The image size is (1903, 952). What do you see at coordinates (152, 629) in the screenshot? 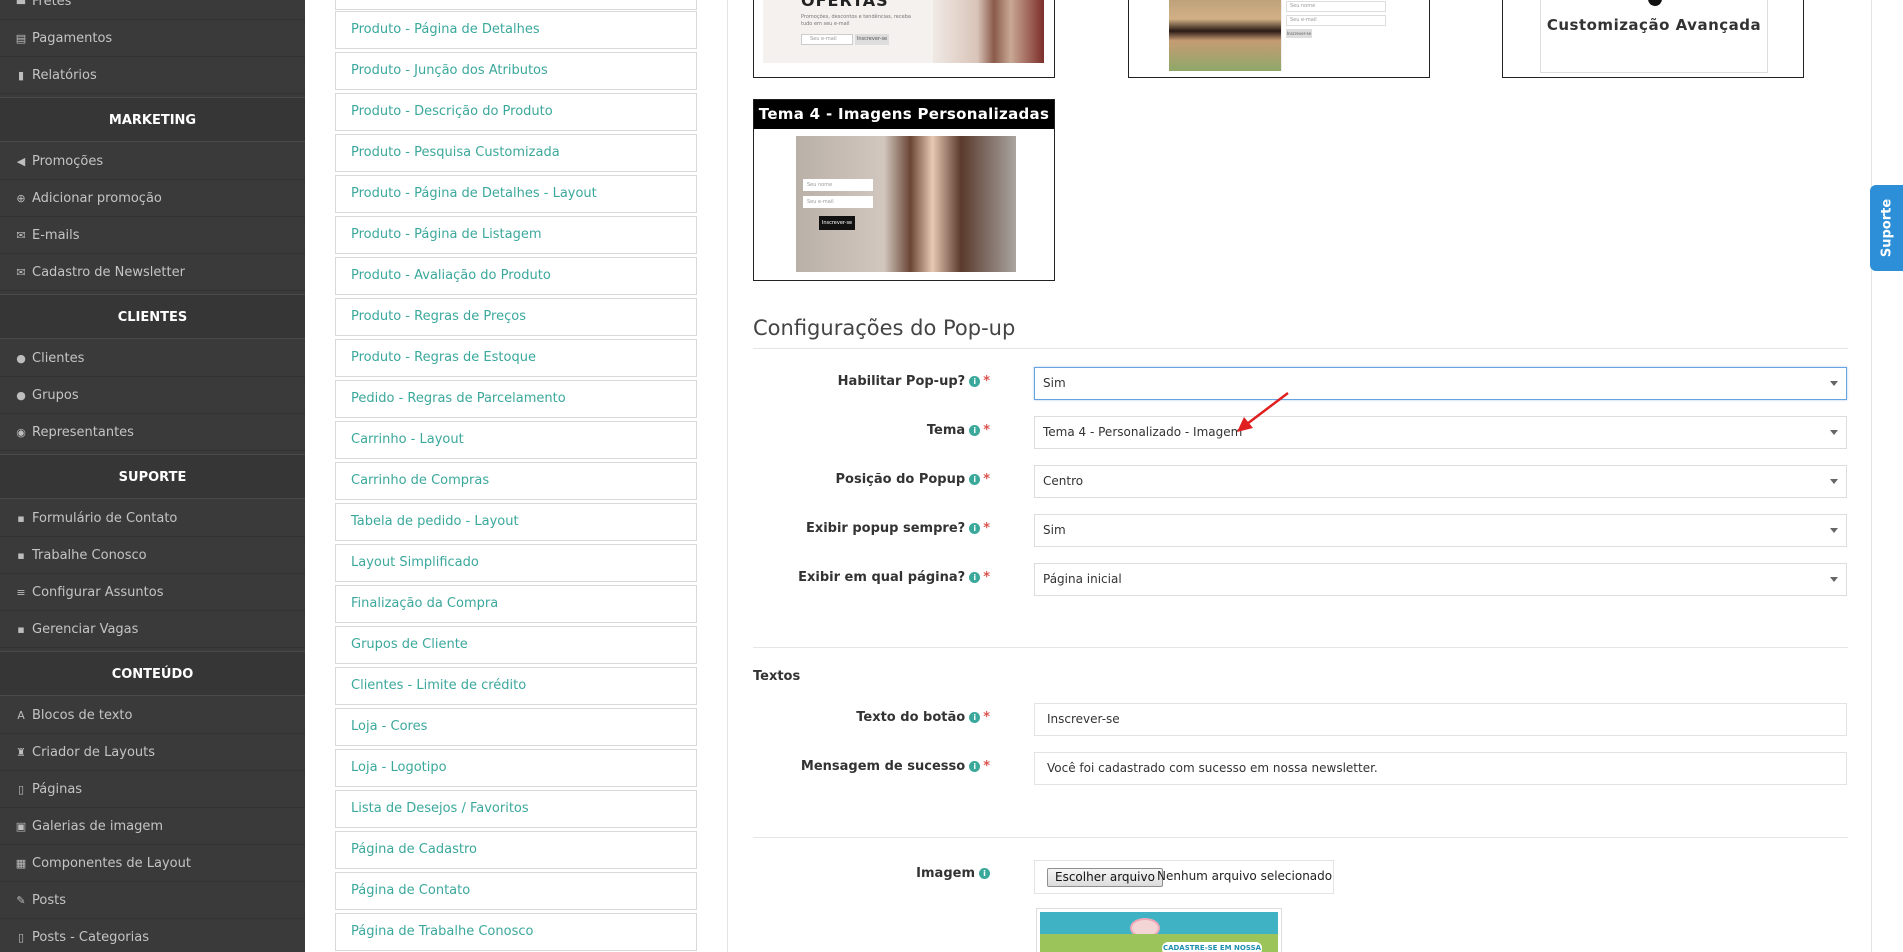
I see `sidebar-item-gerenciar-vagas: ▪ Gerenciar Vagas` at bounding box center [152, 629].